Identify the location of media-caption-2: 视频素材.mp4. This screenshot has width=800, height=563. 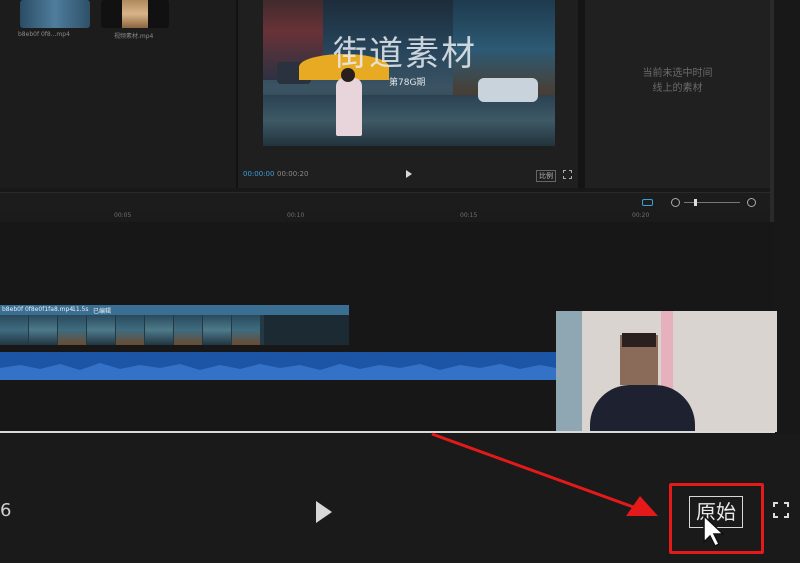
(134, 36).